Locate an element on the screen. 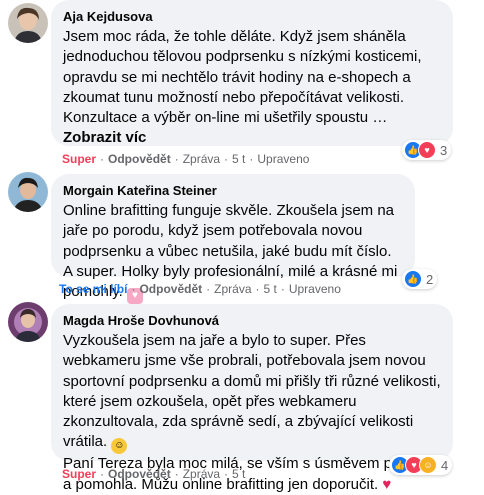  react-button: To se mi líbí is located at coordinates (93, 289).